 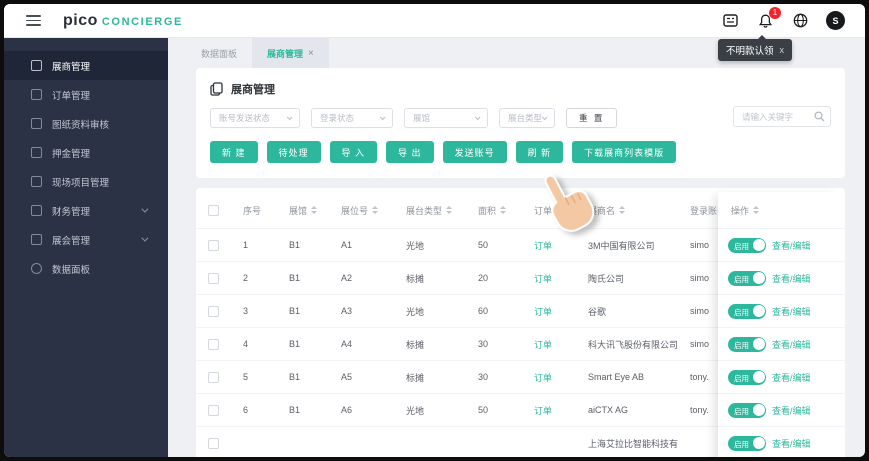 What do you see at coordinates (633, 443) in the screenshot?
I see `cell-exhibitor-name: 上海艾拉比智能科技有` at bounding box center [633, 443].